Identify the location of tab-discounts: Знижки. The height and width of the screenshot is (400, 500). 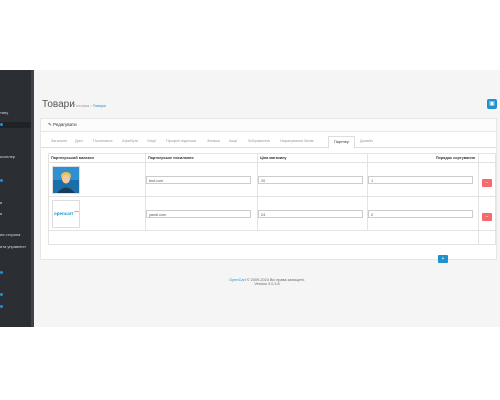
(213, 141).